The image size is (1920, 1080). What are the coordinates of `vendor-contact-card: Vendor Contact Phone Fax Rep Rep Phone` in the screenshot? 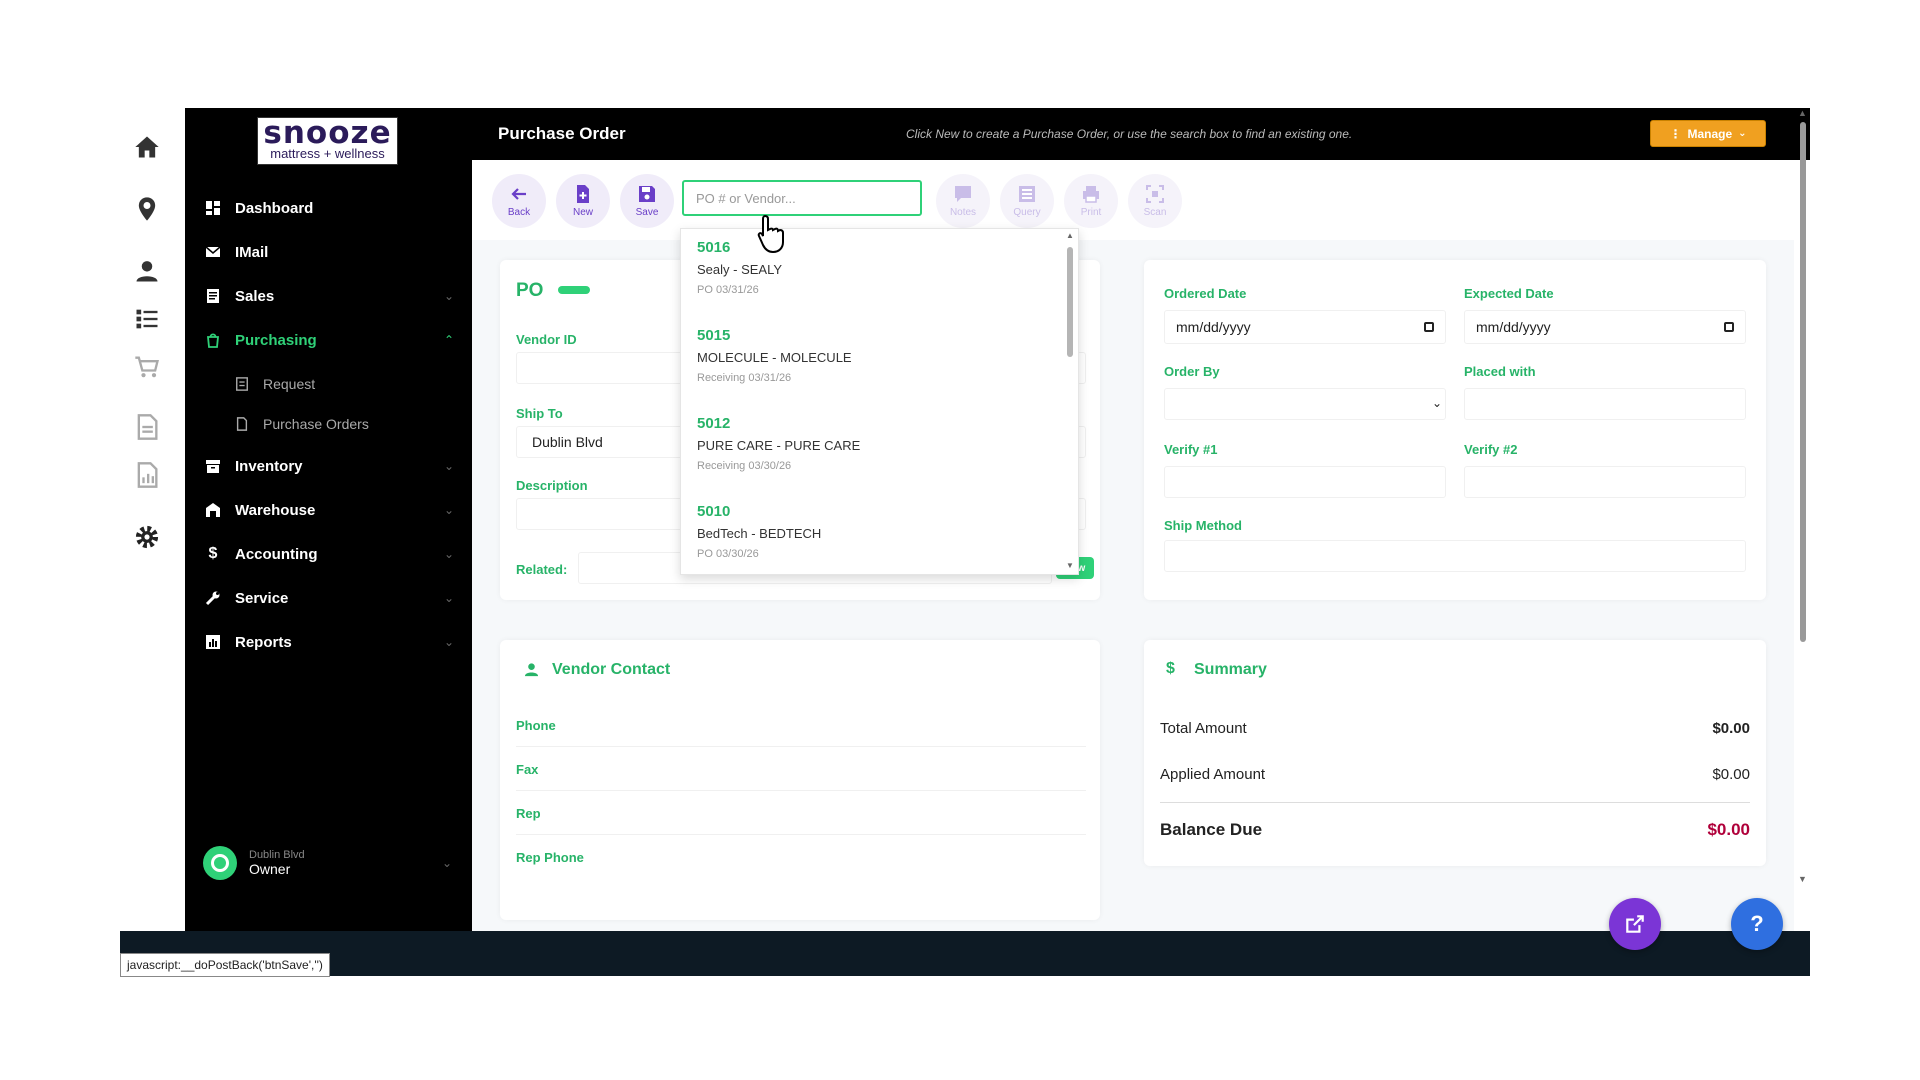 It's located at (800, 780).